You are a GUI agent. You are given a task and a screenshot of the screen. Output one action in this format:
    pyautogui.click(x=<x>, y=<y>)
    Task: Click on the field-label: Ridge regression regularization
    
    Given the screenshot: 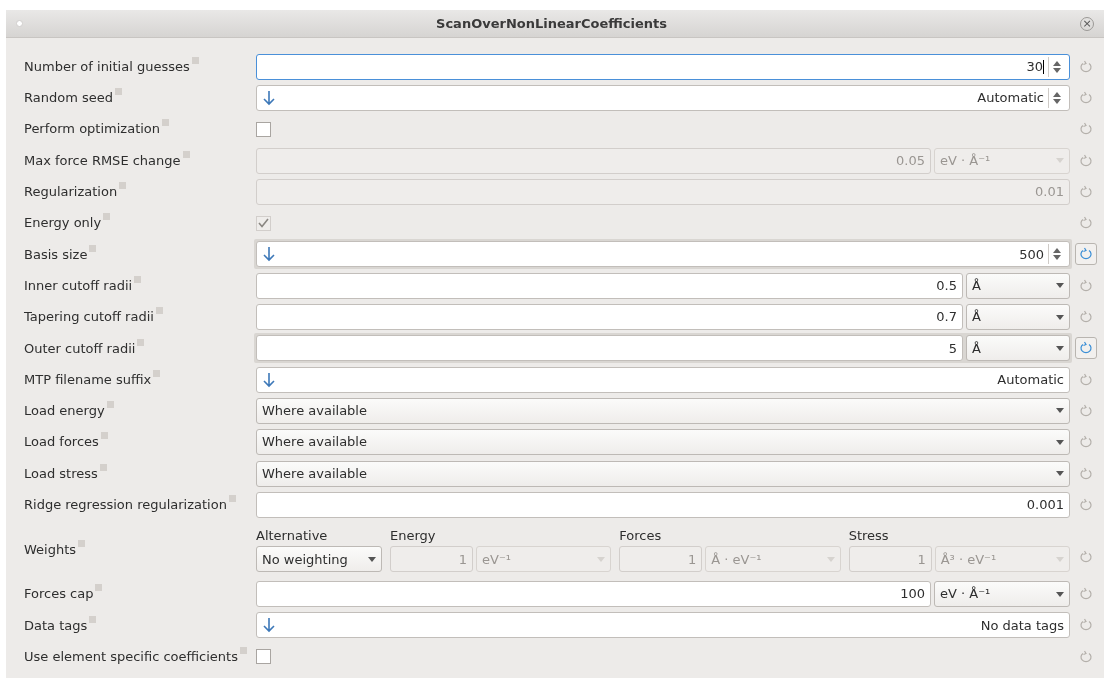 What is the action you would take?
    pyautogui.click(x=125, y=505)
    